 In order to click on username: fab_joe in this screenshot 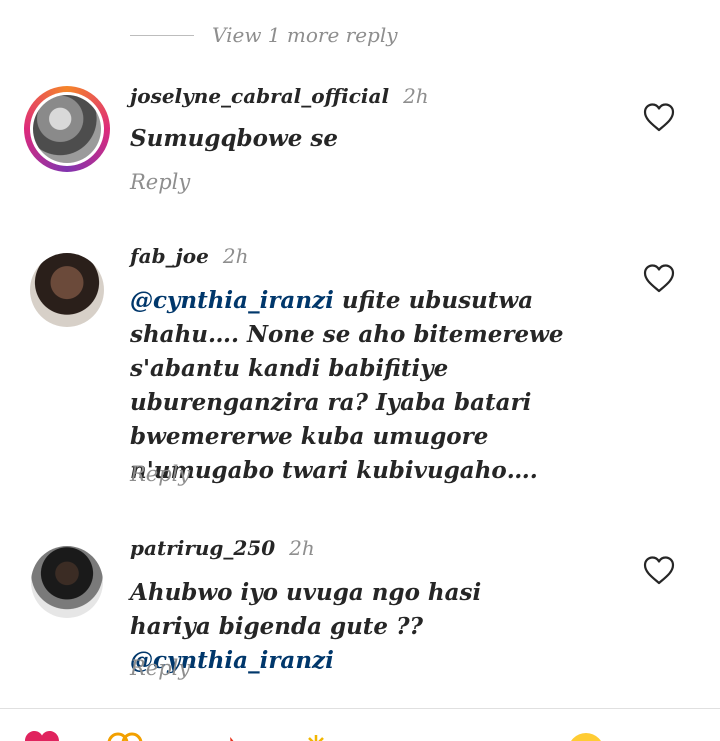, I will do `click(169, 256)`.